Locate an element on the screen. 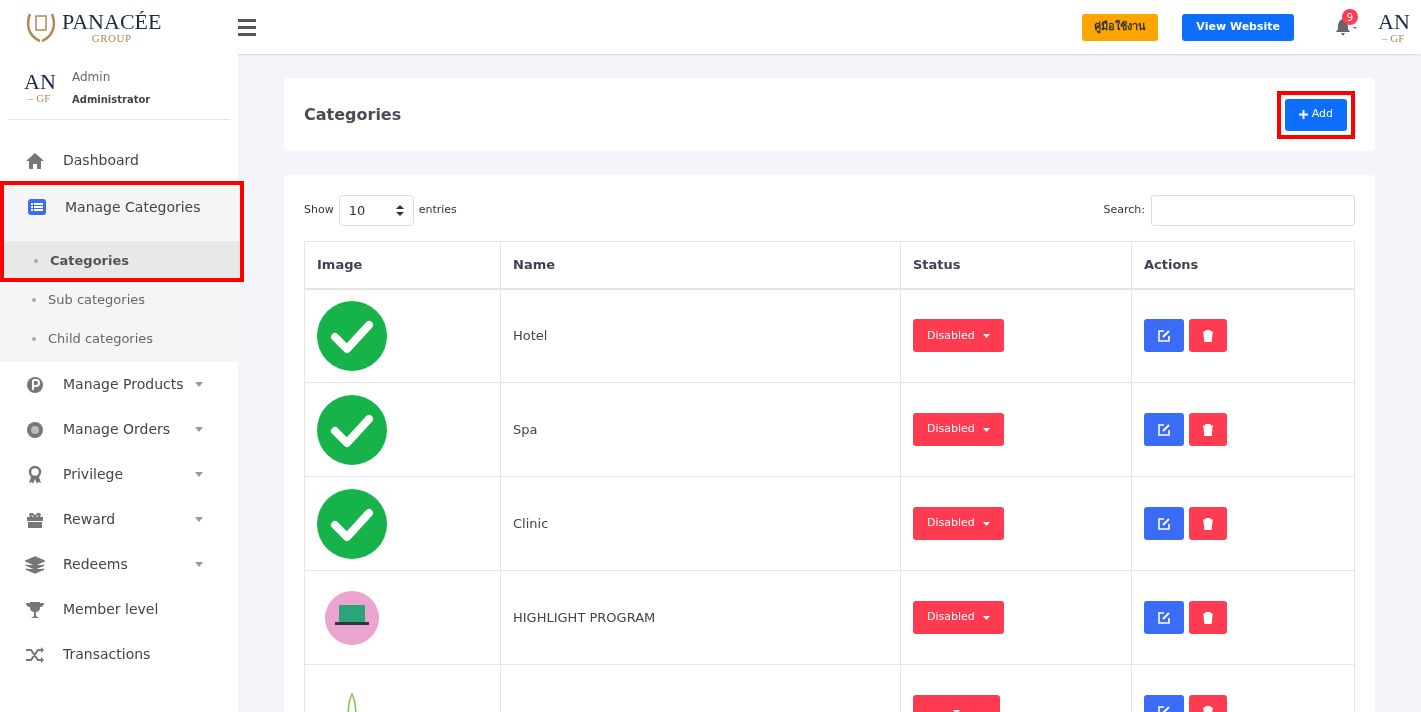  list-icon is located at coordinates (37, 207).